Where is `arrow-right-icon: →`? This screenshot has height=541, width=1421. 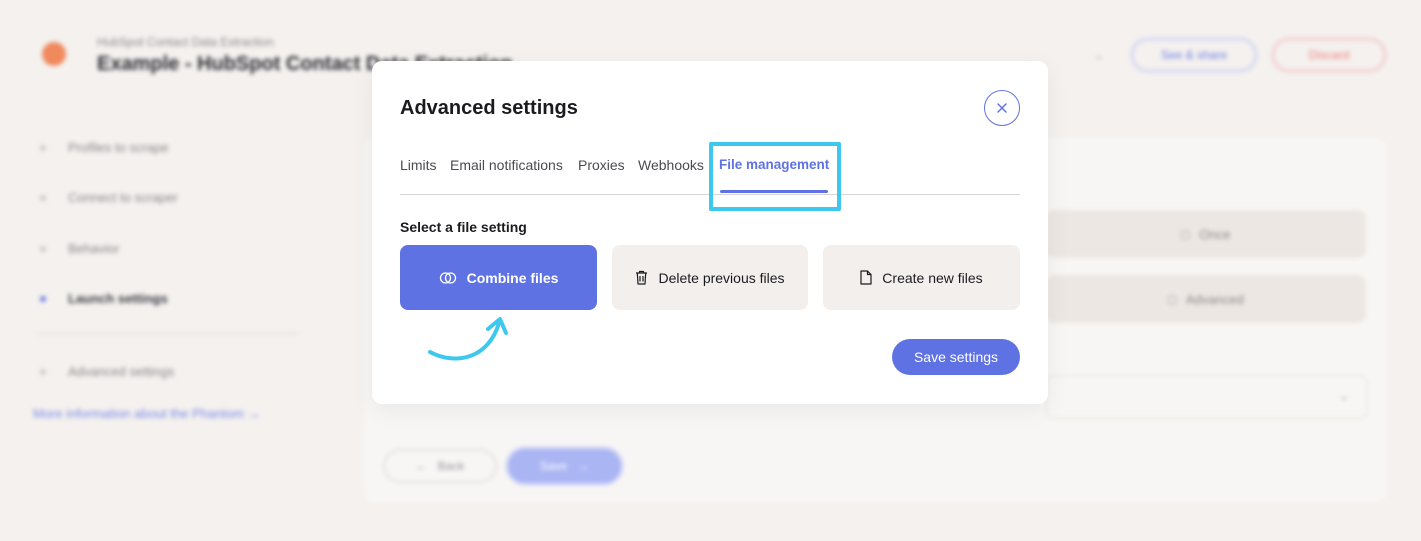 arrow-right-icon: → is located at coordinates (583, 466).